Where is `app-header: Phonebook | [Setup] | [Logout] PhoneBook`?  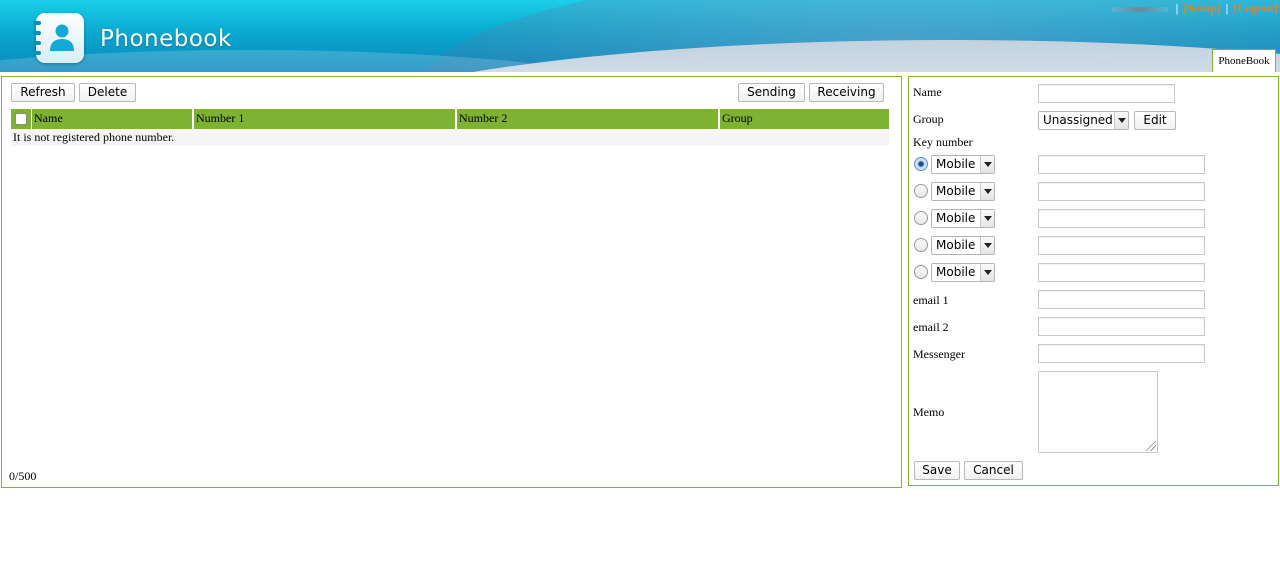 app-header: Phonebook | [Setup] | [Logout] PhoneBook is located at coordinates (640, 36).